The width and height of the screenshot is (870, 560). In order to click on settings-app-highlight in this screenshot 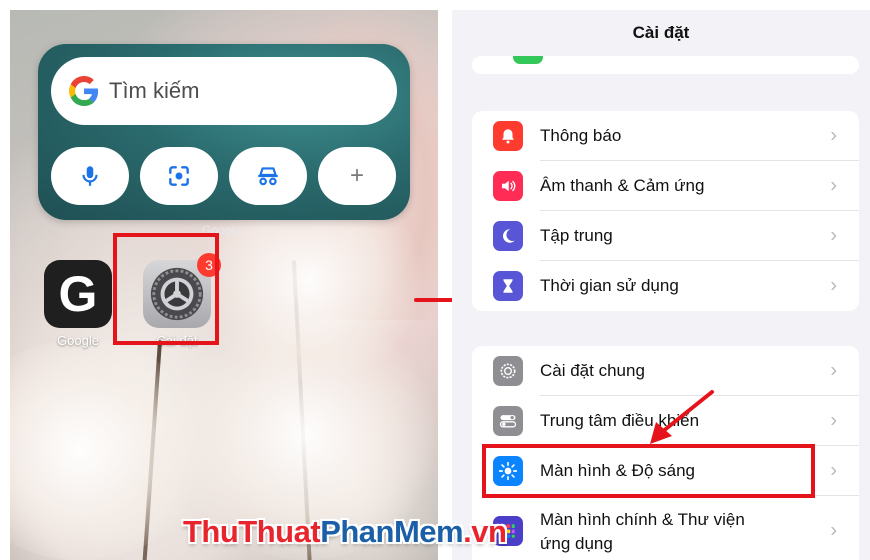, I will do `click(166, 289)`.